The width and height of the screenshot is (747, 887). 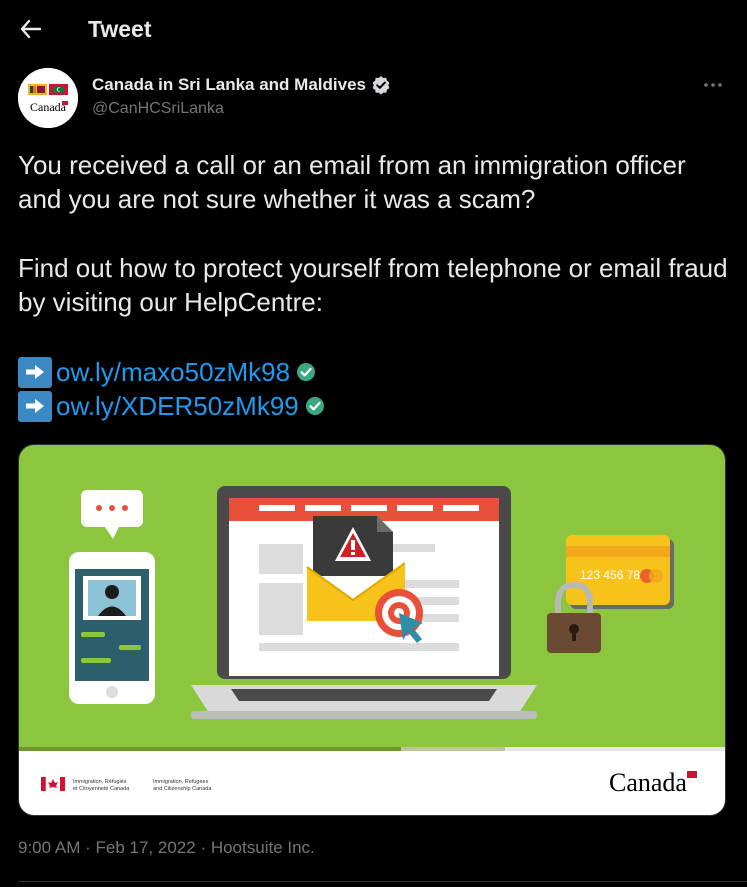 What do you see at coordinates (158, 109) in the screenshot?
I see `author-handle: @CanHCSriLanka` at bounding box center [158, 109].